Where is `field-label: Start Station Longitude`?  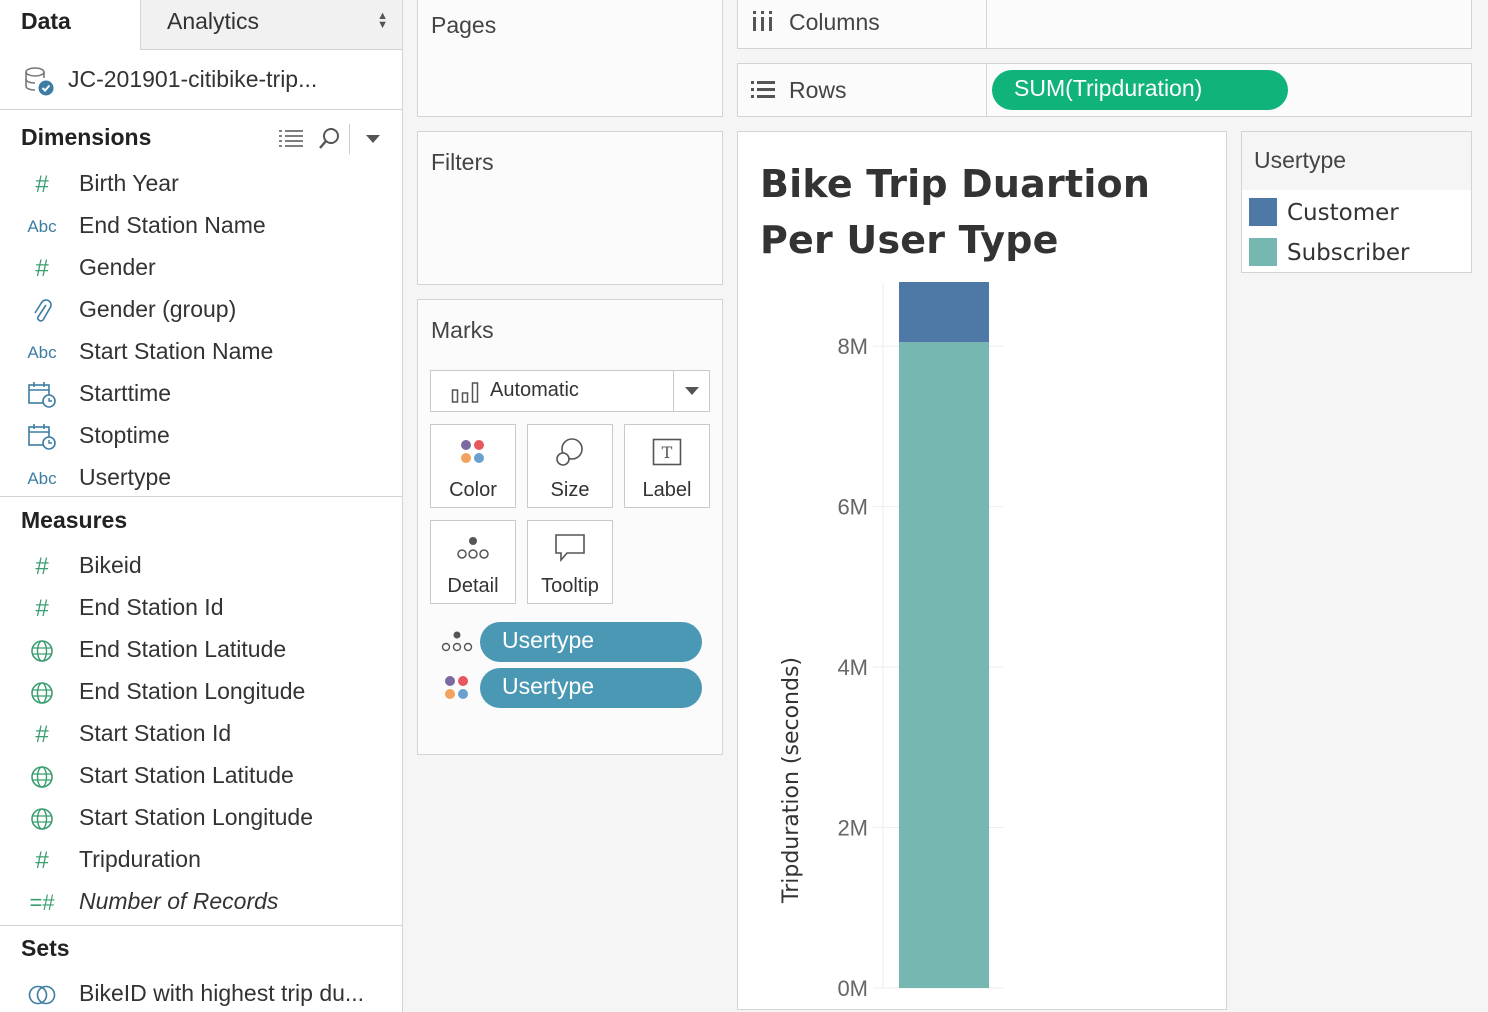 field-label: Start Station Longitude is located at coordinates (196, 817).